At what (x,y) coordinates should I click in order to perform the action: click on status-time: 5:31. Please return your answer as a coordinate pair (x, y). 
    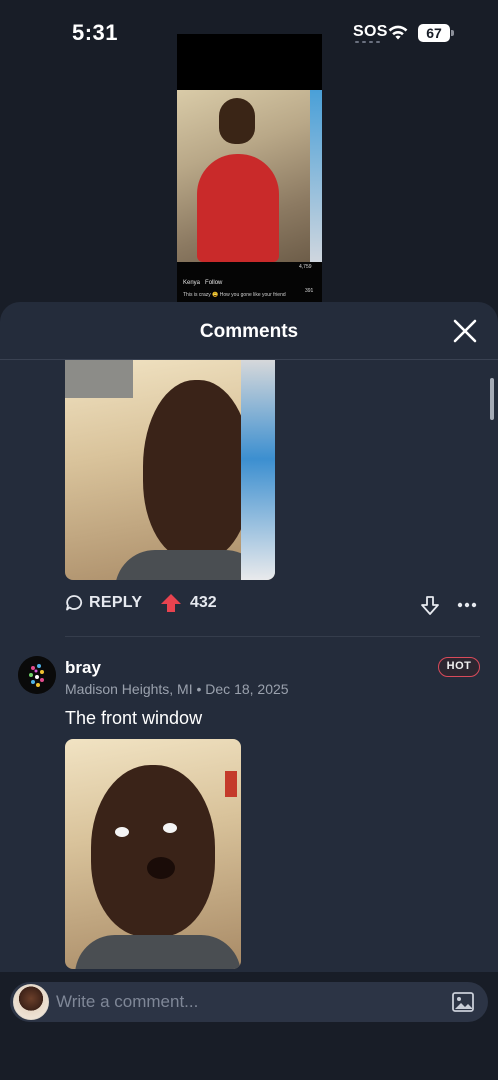
    Looking at the image, I should click on (95, 32).